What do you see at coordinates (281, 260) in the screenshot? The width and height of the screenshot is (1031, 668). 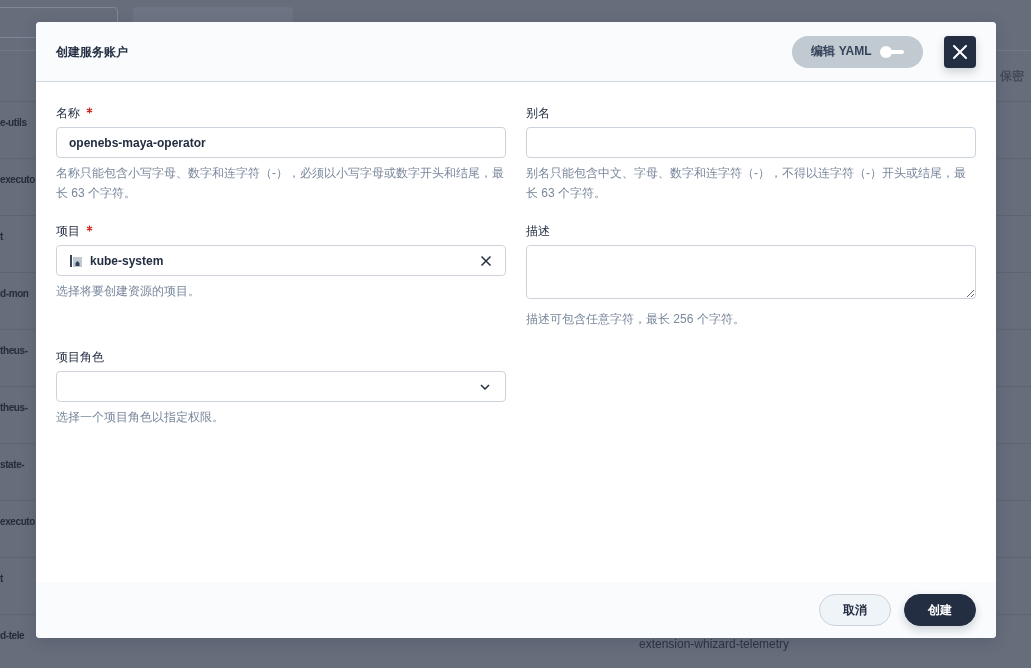 I see `select-field: kube-system` at bounding box center [281, 260].